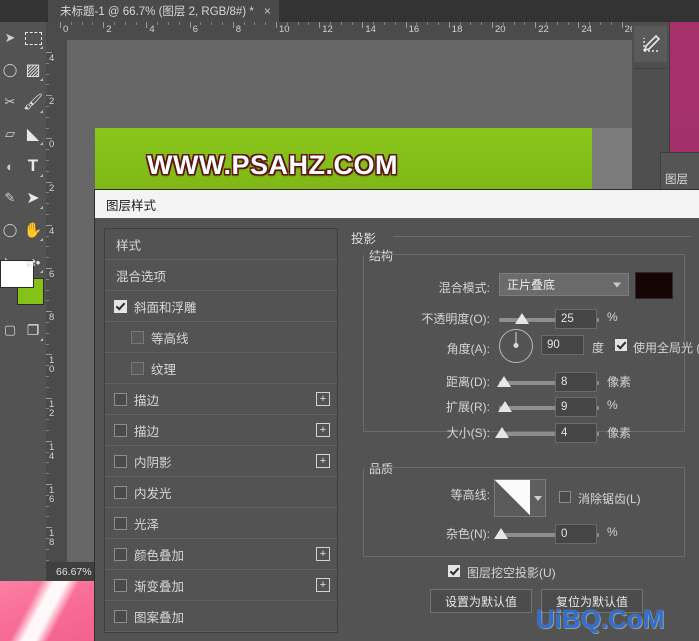  Describe the element at coordinates (650, 44) in the screenshot. I see `pen-path-icon` at that location.